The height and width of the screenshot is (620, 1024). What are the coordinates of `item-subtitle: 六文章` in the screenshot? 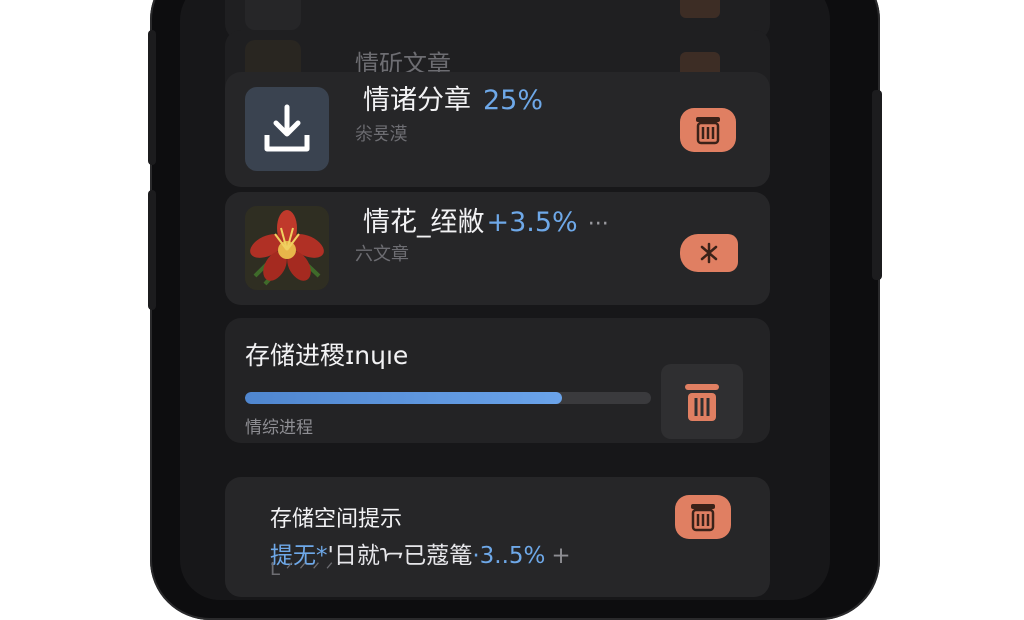 It's located at (382, 254).